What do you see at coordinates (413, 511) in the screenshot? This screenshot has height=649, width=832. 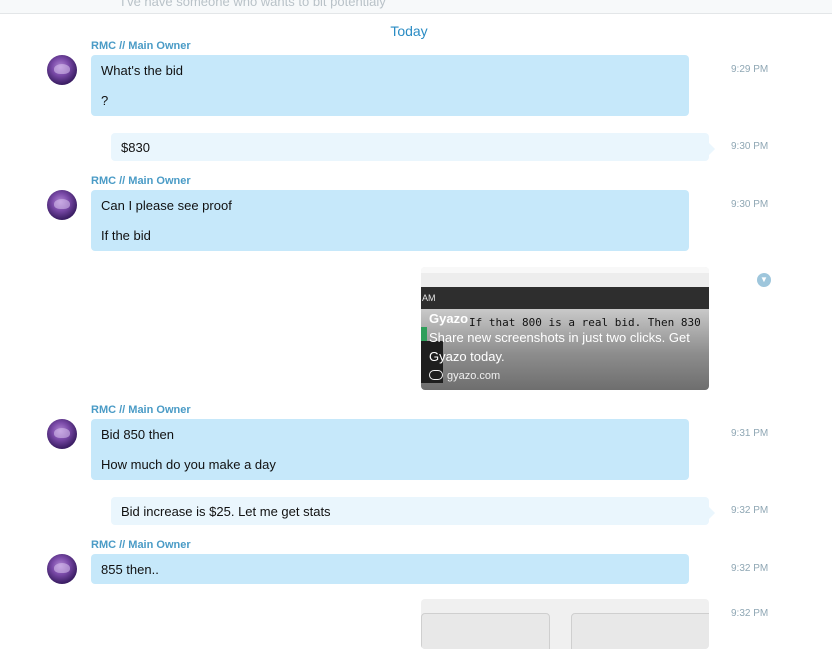 I see `message-bubble-outgoing: Bid increase is $25. Let me get stats` at bounding box center [413, 511].